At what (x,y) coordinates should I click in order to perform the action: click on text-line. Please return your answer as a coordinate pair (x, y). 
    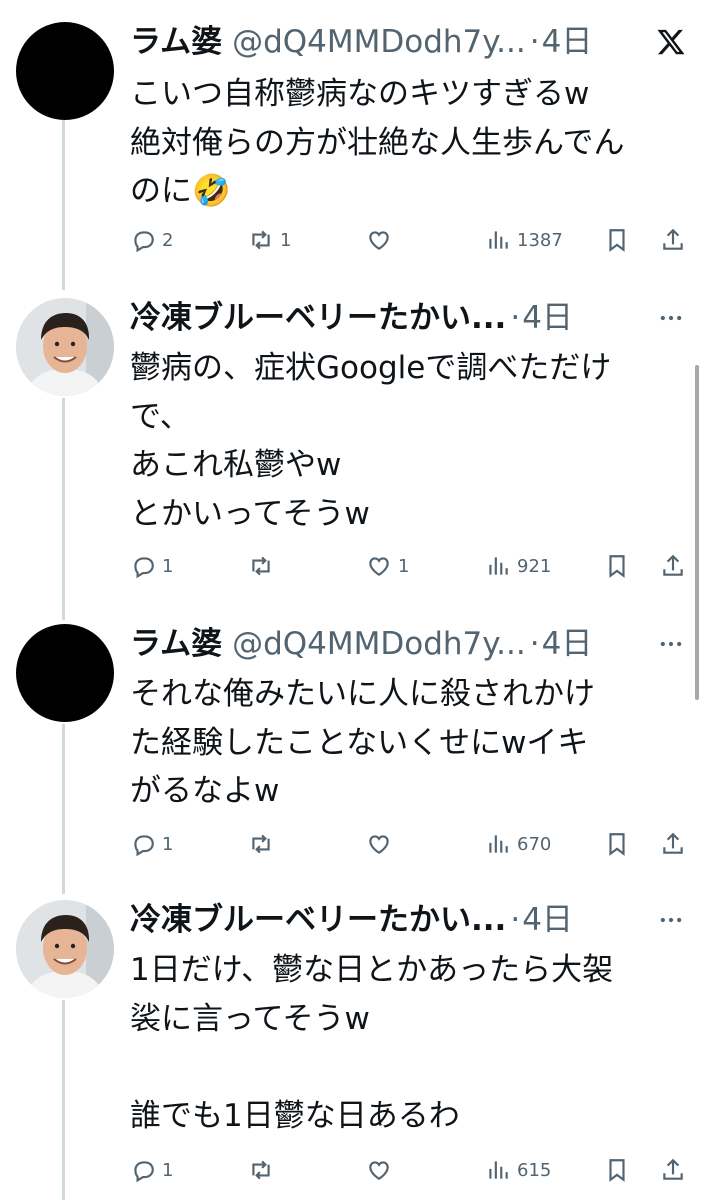
    Looking at the image, I should click on (415, 1067).